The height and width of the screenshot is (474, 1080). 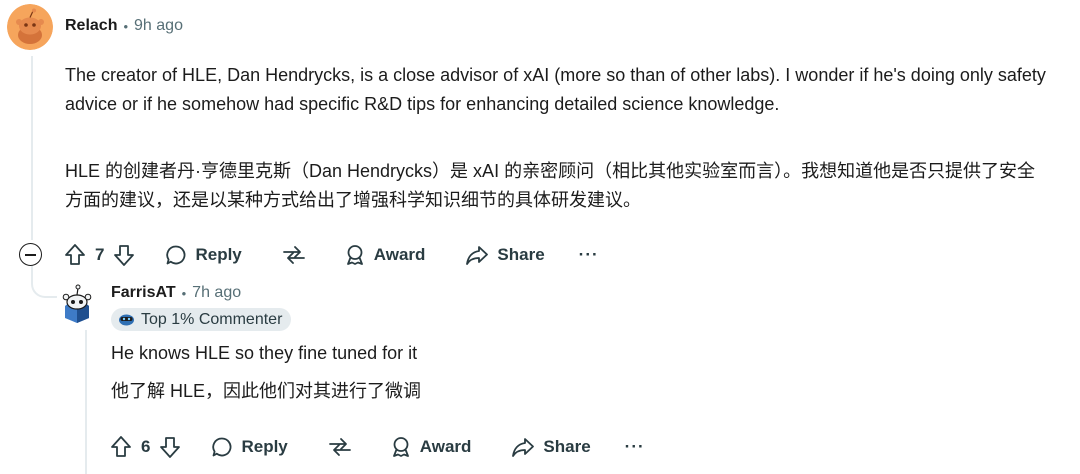 What do you see at coordinates (212, 319) in the screenshot?
I see `badge-label: Top 1% Commenter` at bounding box center [212, 319].